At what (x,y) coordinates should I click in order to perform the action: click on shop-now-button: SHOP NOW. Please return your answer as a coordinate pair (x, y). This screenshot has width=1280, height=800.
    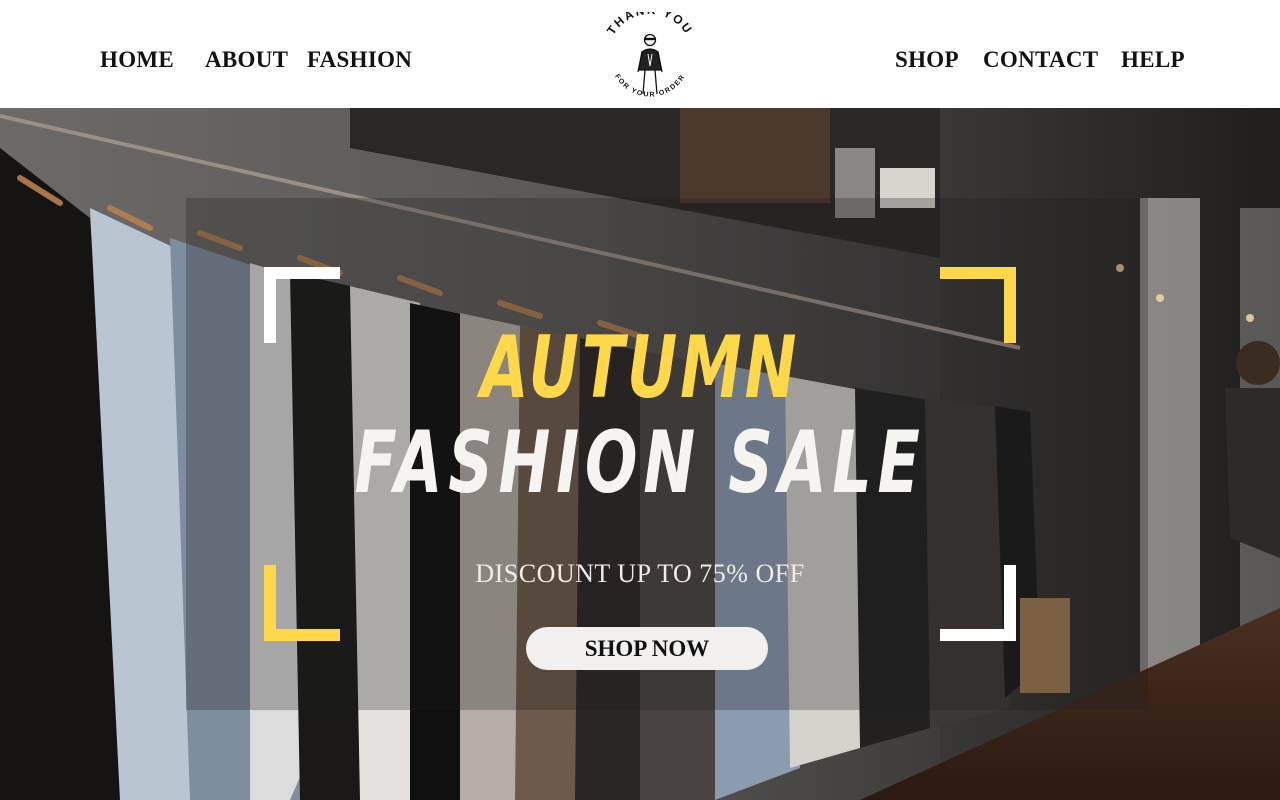
    Looking at the image, I should click on (647, 648).